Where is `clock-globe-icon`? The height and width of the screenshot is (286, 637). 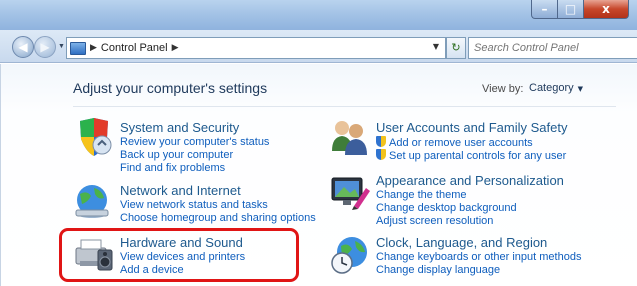 clock-globe-icon is located at coordinates (349, 255).